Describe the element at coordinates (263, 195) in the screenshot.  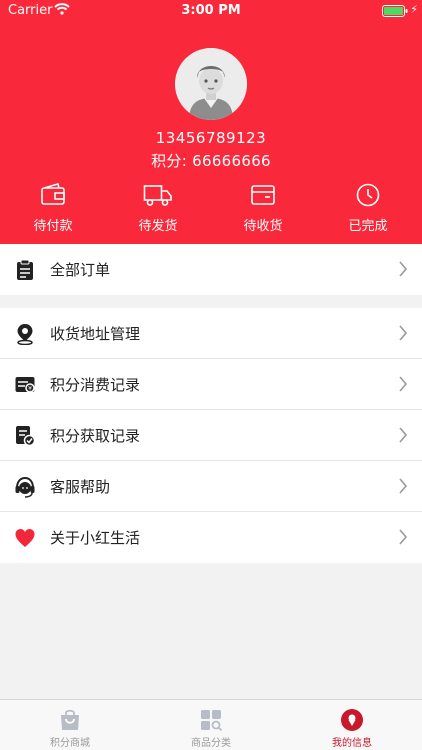
I see `box-icon` at that location.